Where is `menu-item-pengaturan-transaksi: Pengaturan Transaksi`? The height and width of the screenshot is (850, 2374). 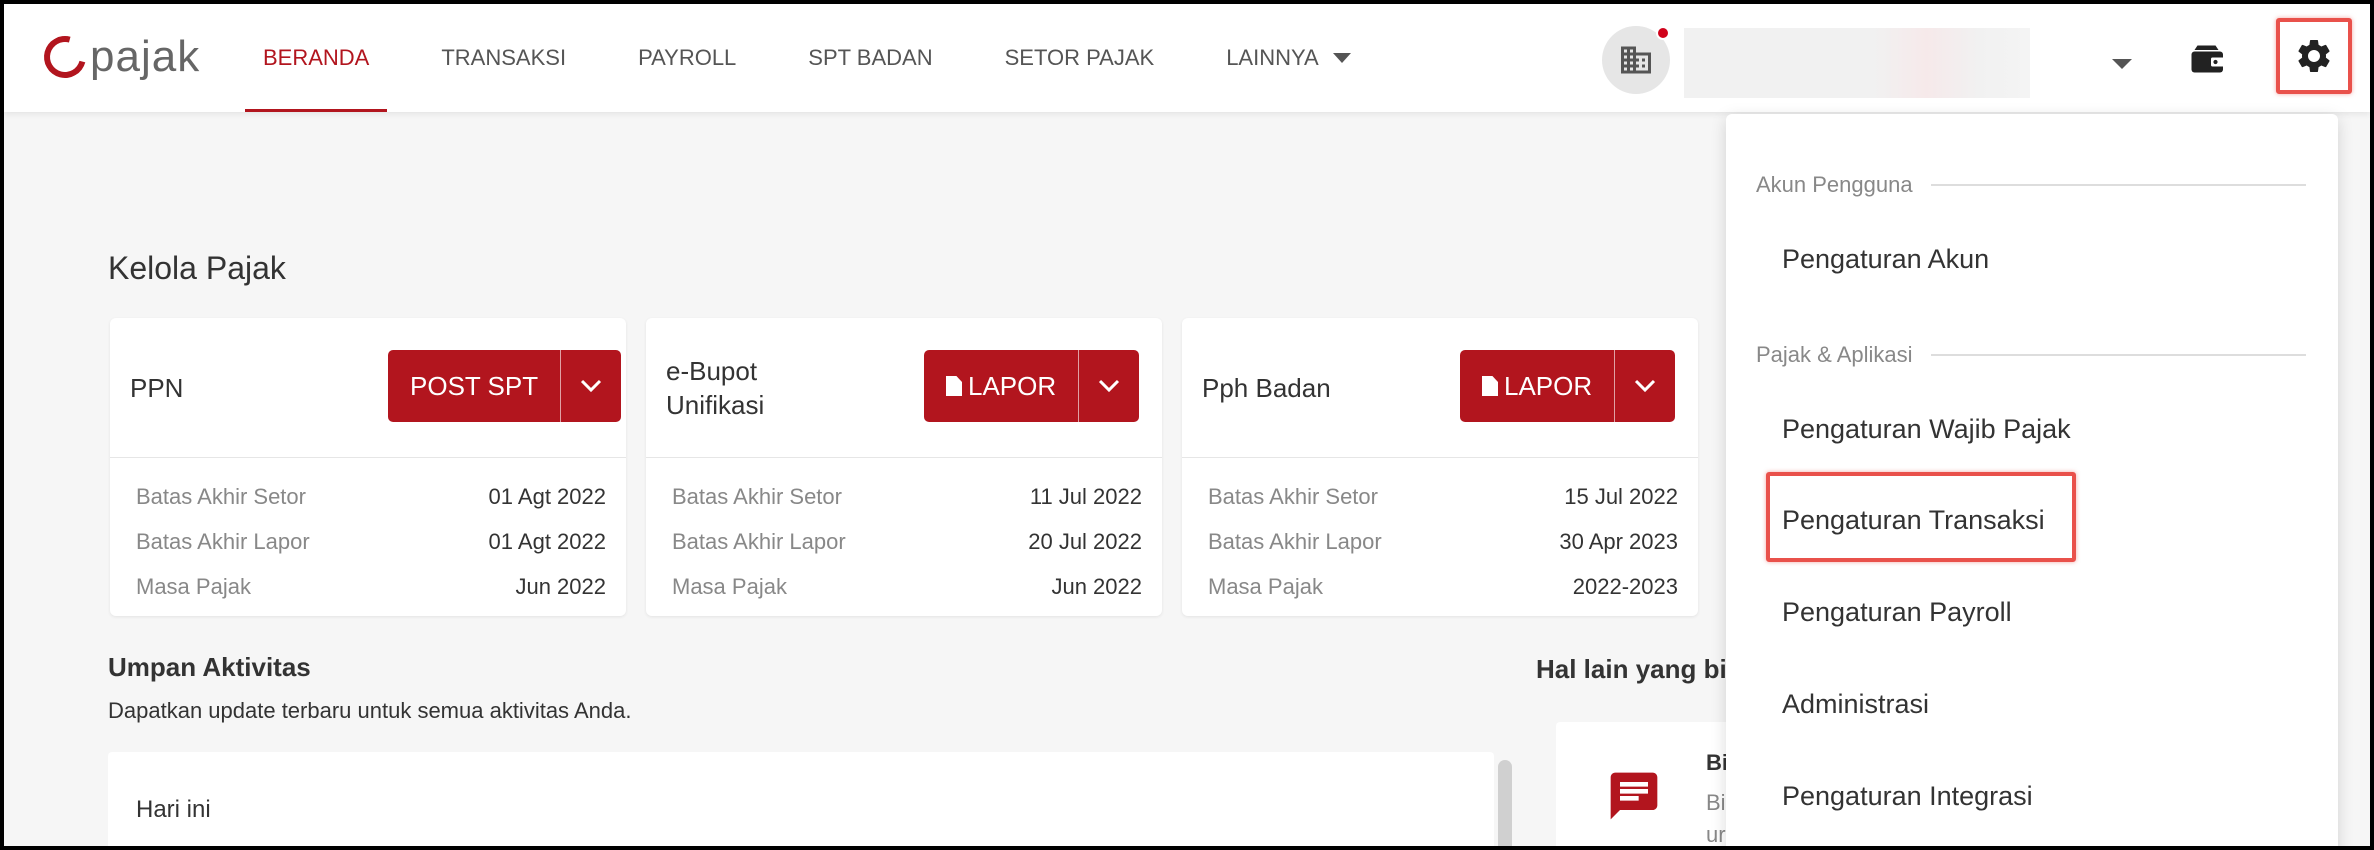
menu-item-pengaturan-transaksi: Pengaturan Transaksi is located at coordinates (1913, 520).